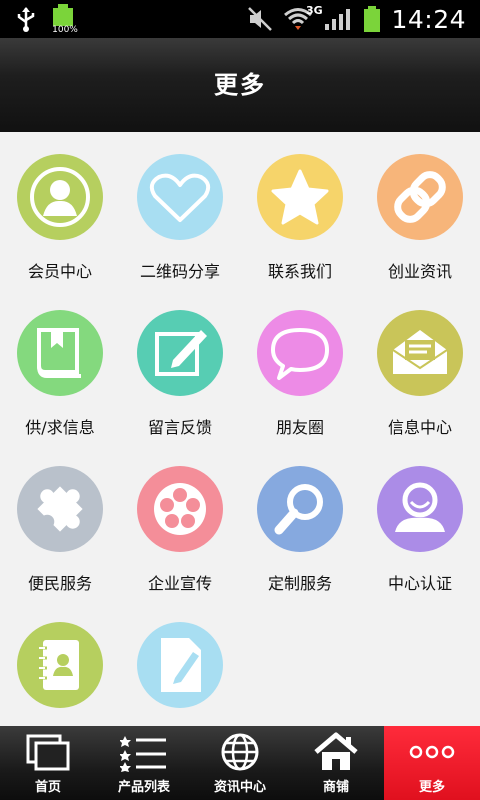 Image resolution: width=480 pixels, height=800 pixels. Describe the element at coordinates (180, 509) in the screenshot. I see `film-reel-icon` at that location.